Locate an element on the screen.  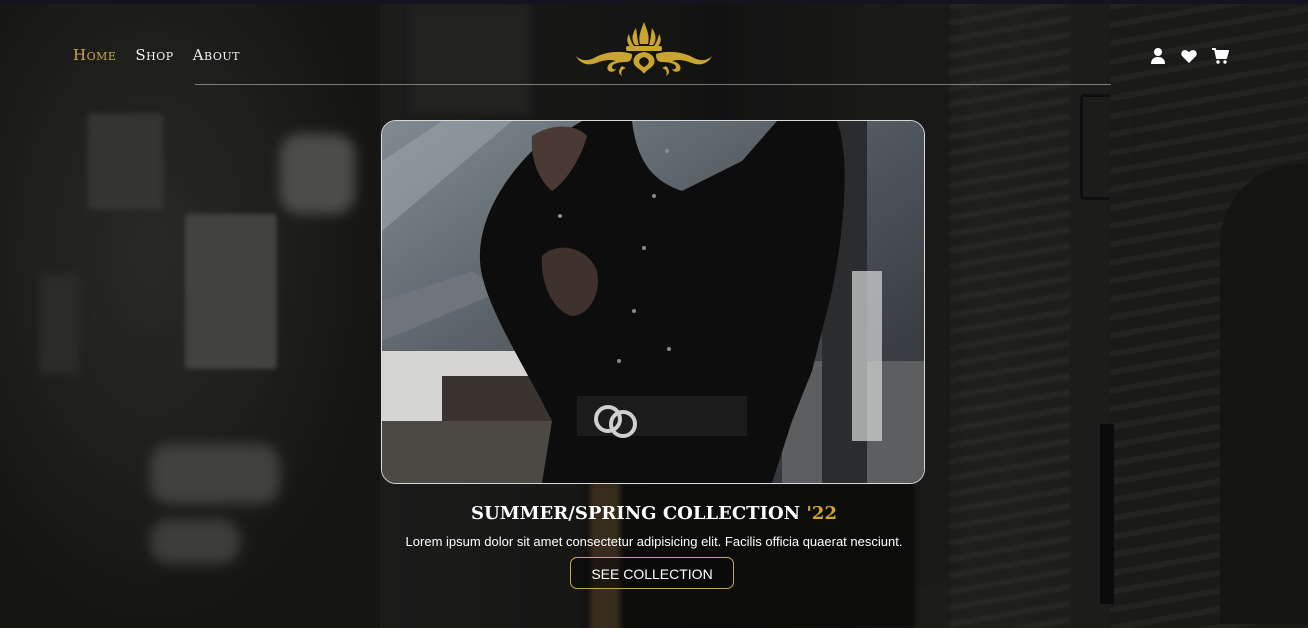
nav-shop-link: Shop is located at coordinates (154, 55).